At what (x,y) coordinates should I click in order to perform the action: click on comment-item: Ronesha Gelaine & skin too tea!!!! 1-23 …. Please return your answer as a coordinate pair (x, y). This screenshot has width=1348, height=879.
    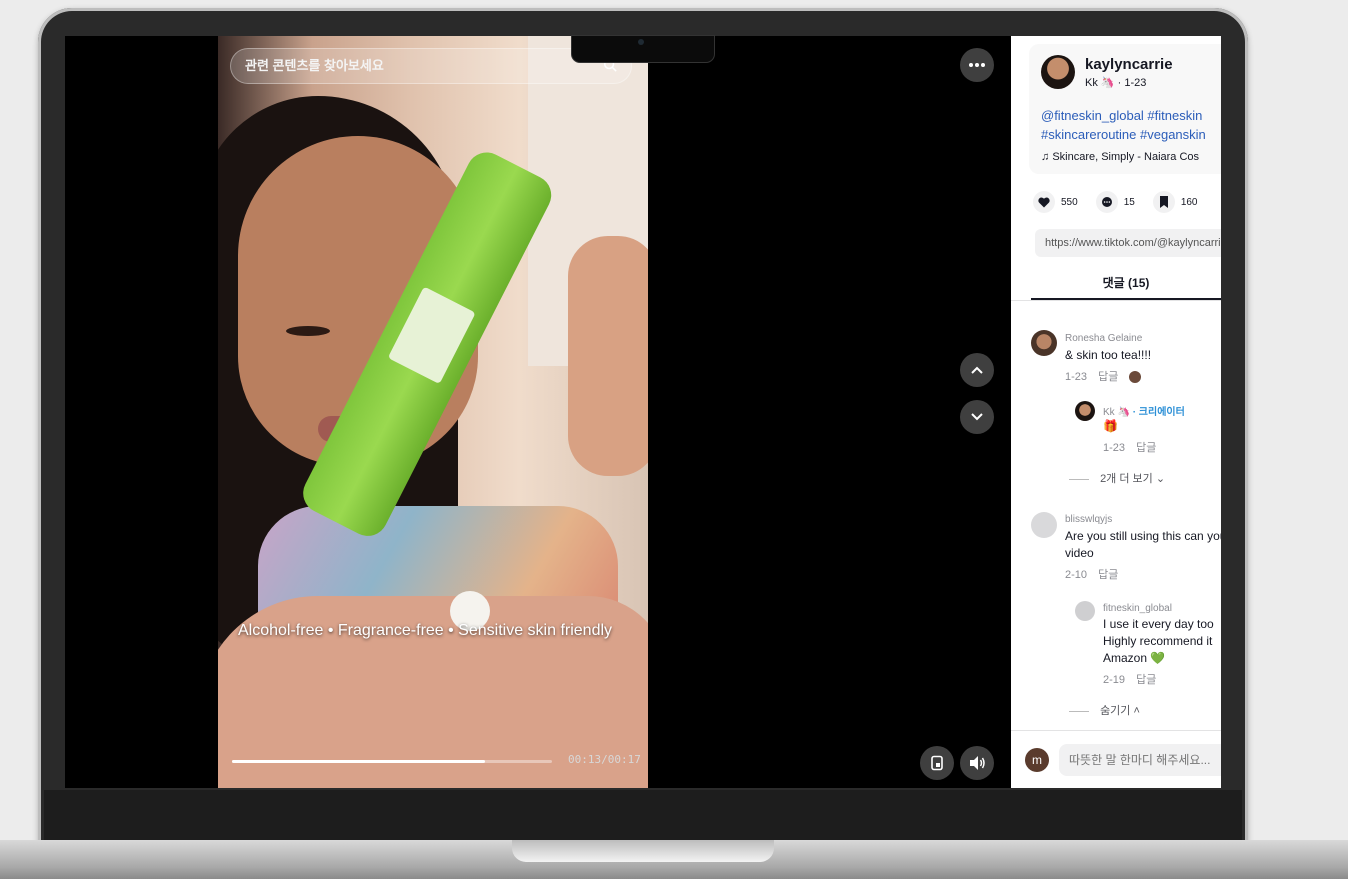
    Looking at the image, I should click on (1108, 358).